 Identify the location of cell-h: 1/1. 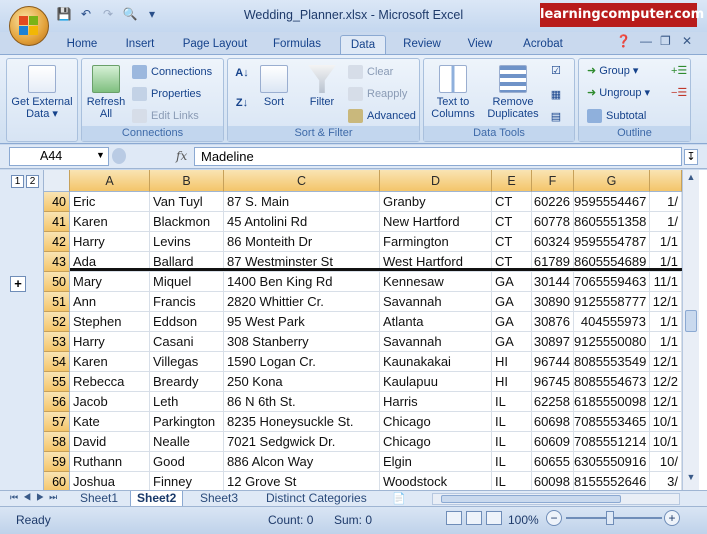
(666, 322).